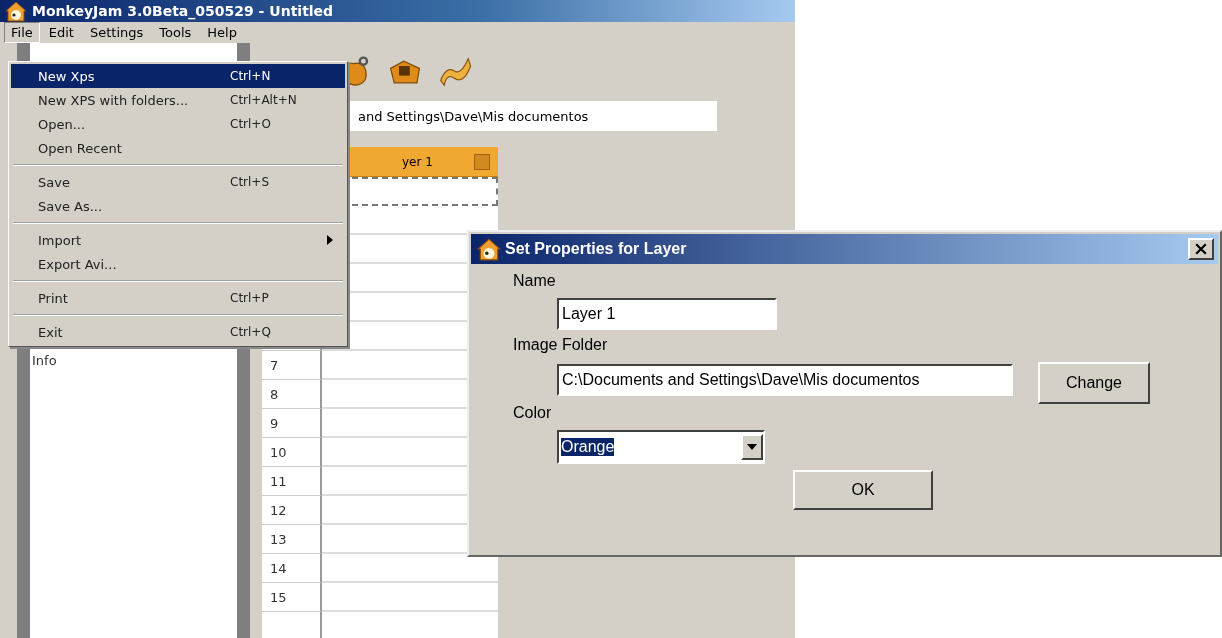  I want to click on frame-number: 12, so click(292, 510).